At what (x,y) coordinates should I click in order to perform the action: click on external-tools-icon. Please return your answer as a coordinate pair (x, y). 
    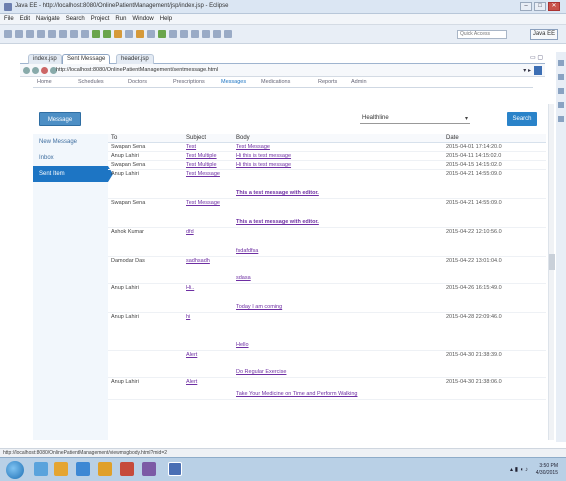
    Looking at the image, I should click on (118, 34).